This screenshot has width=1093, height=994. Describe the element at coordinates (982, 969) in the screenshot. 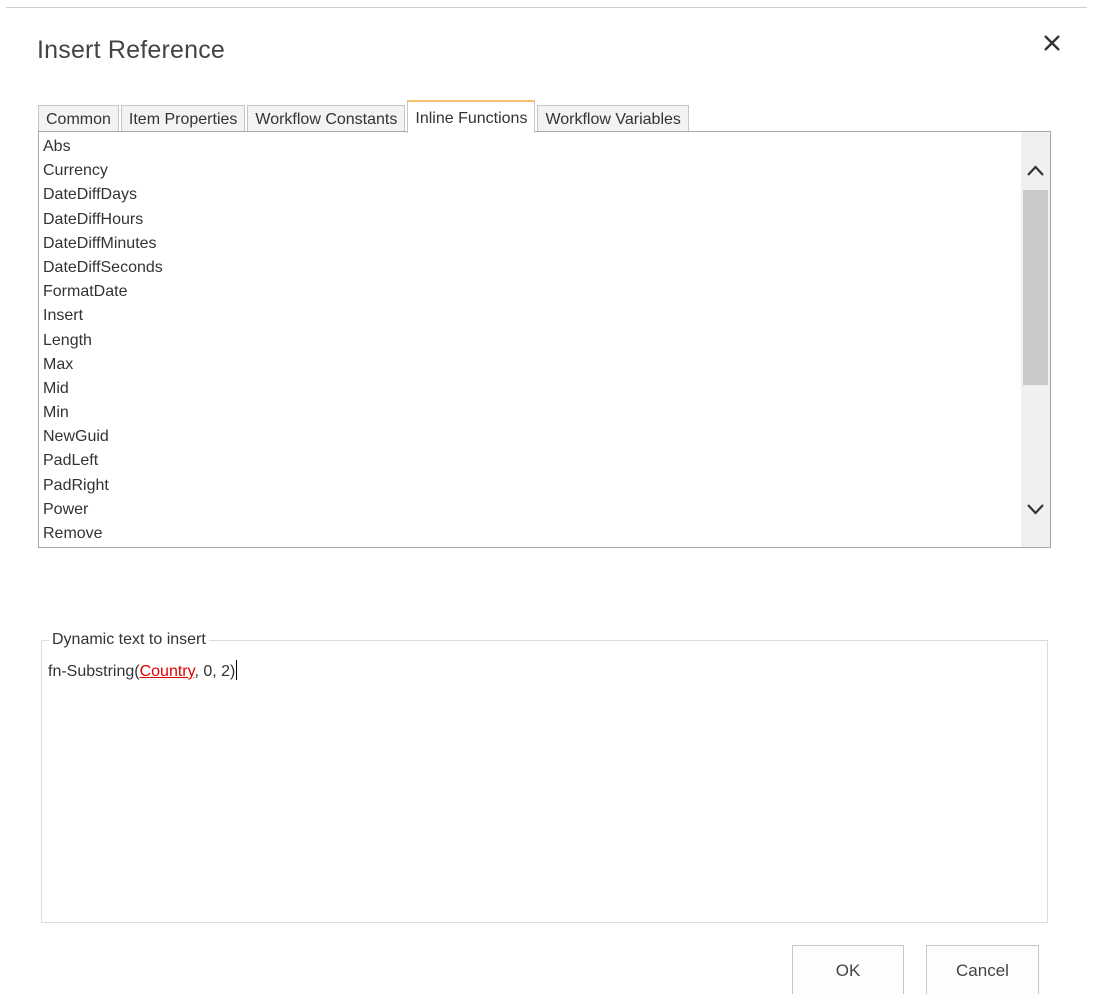

I see `cancel-button: Cancel` at that location.